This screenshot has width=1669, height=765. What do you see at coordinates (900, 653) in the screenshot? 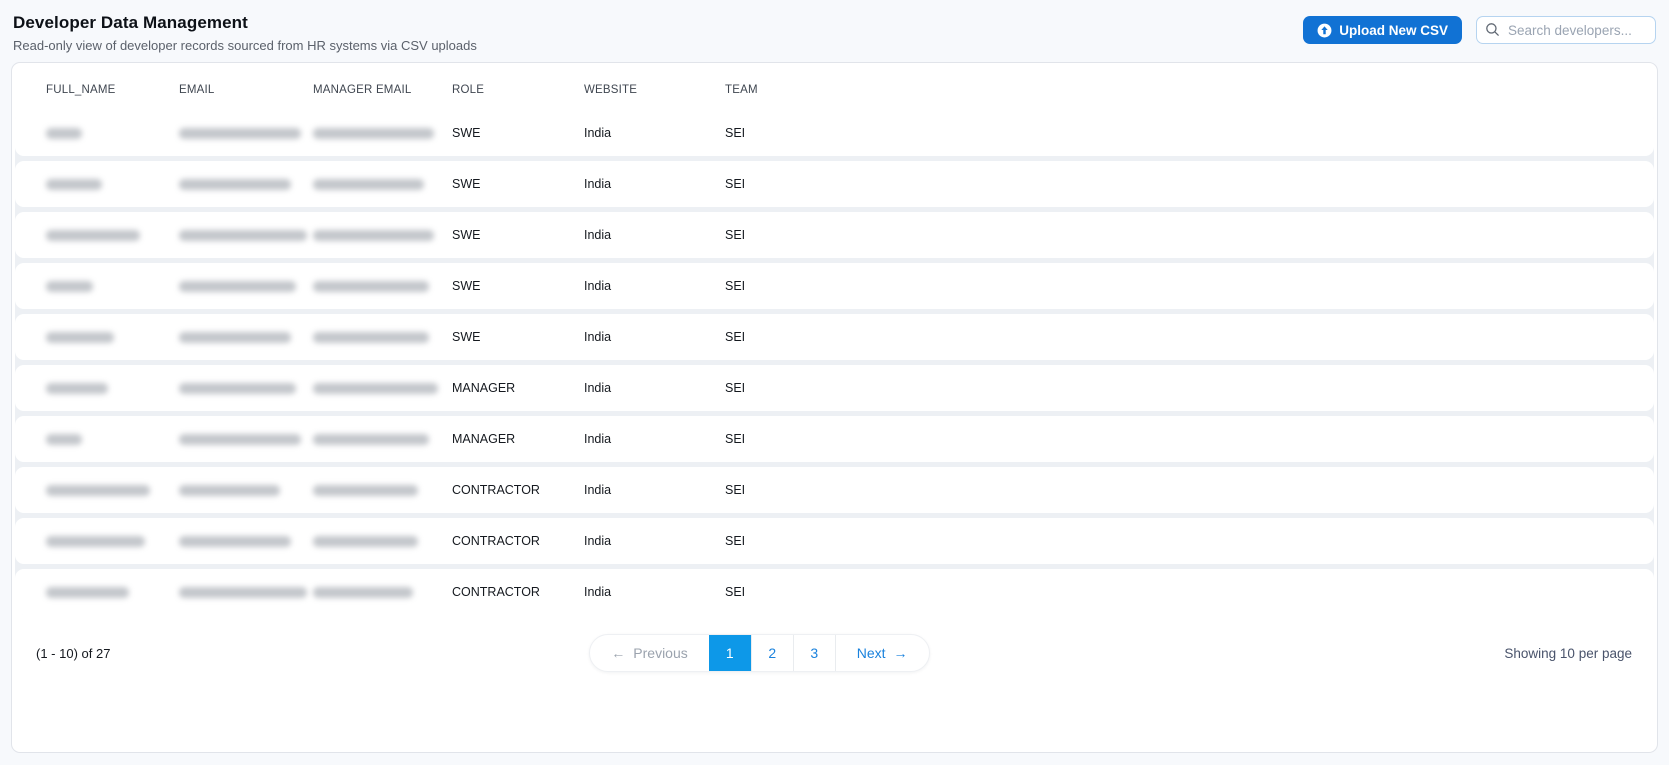
I see `arrow-right-icon: →` at bounding box center [900, 653].